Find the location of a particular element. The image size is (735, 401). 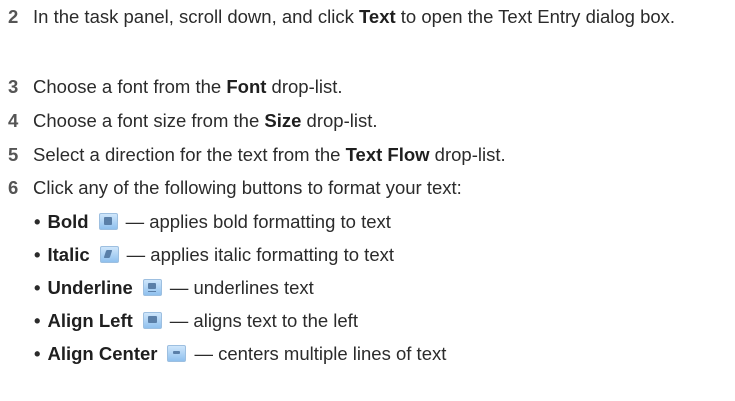

button-name: Italic is located at coordinates (68, 254).